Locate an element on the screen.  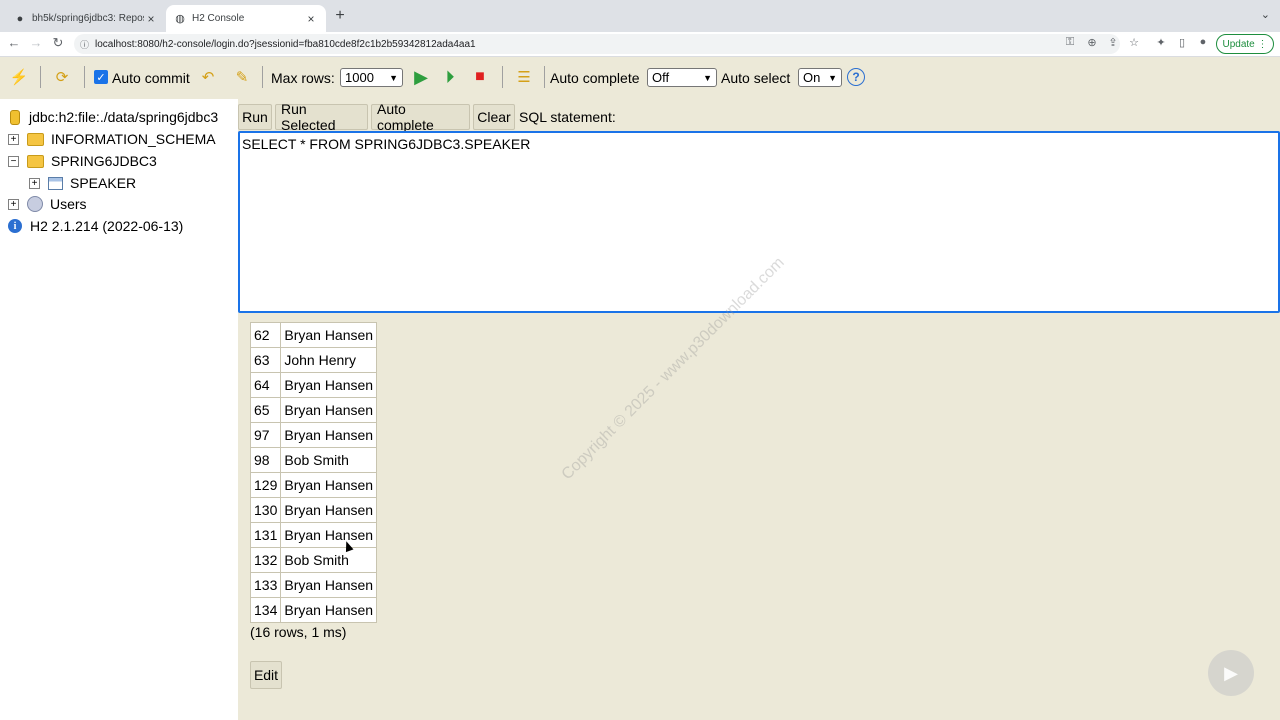
table-row: 132 Bob Smith is located at coordinates (313, 560).